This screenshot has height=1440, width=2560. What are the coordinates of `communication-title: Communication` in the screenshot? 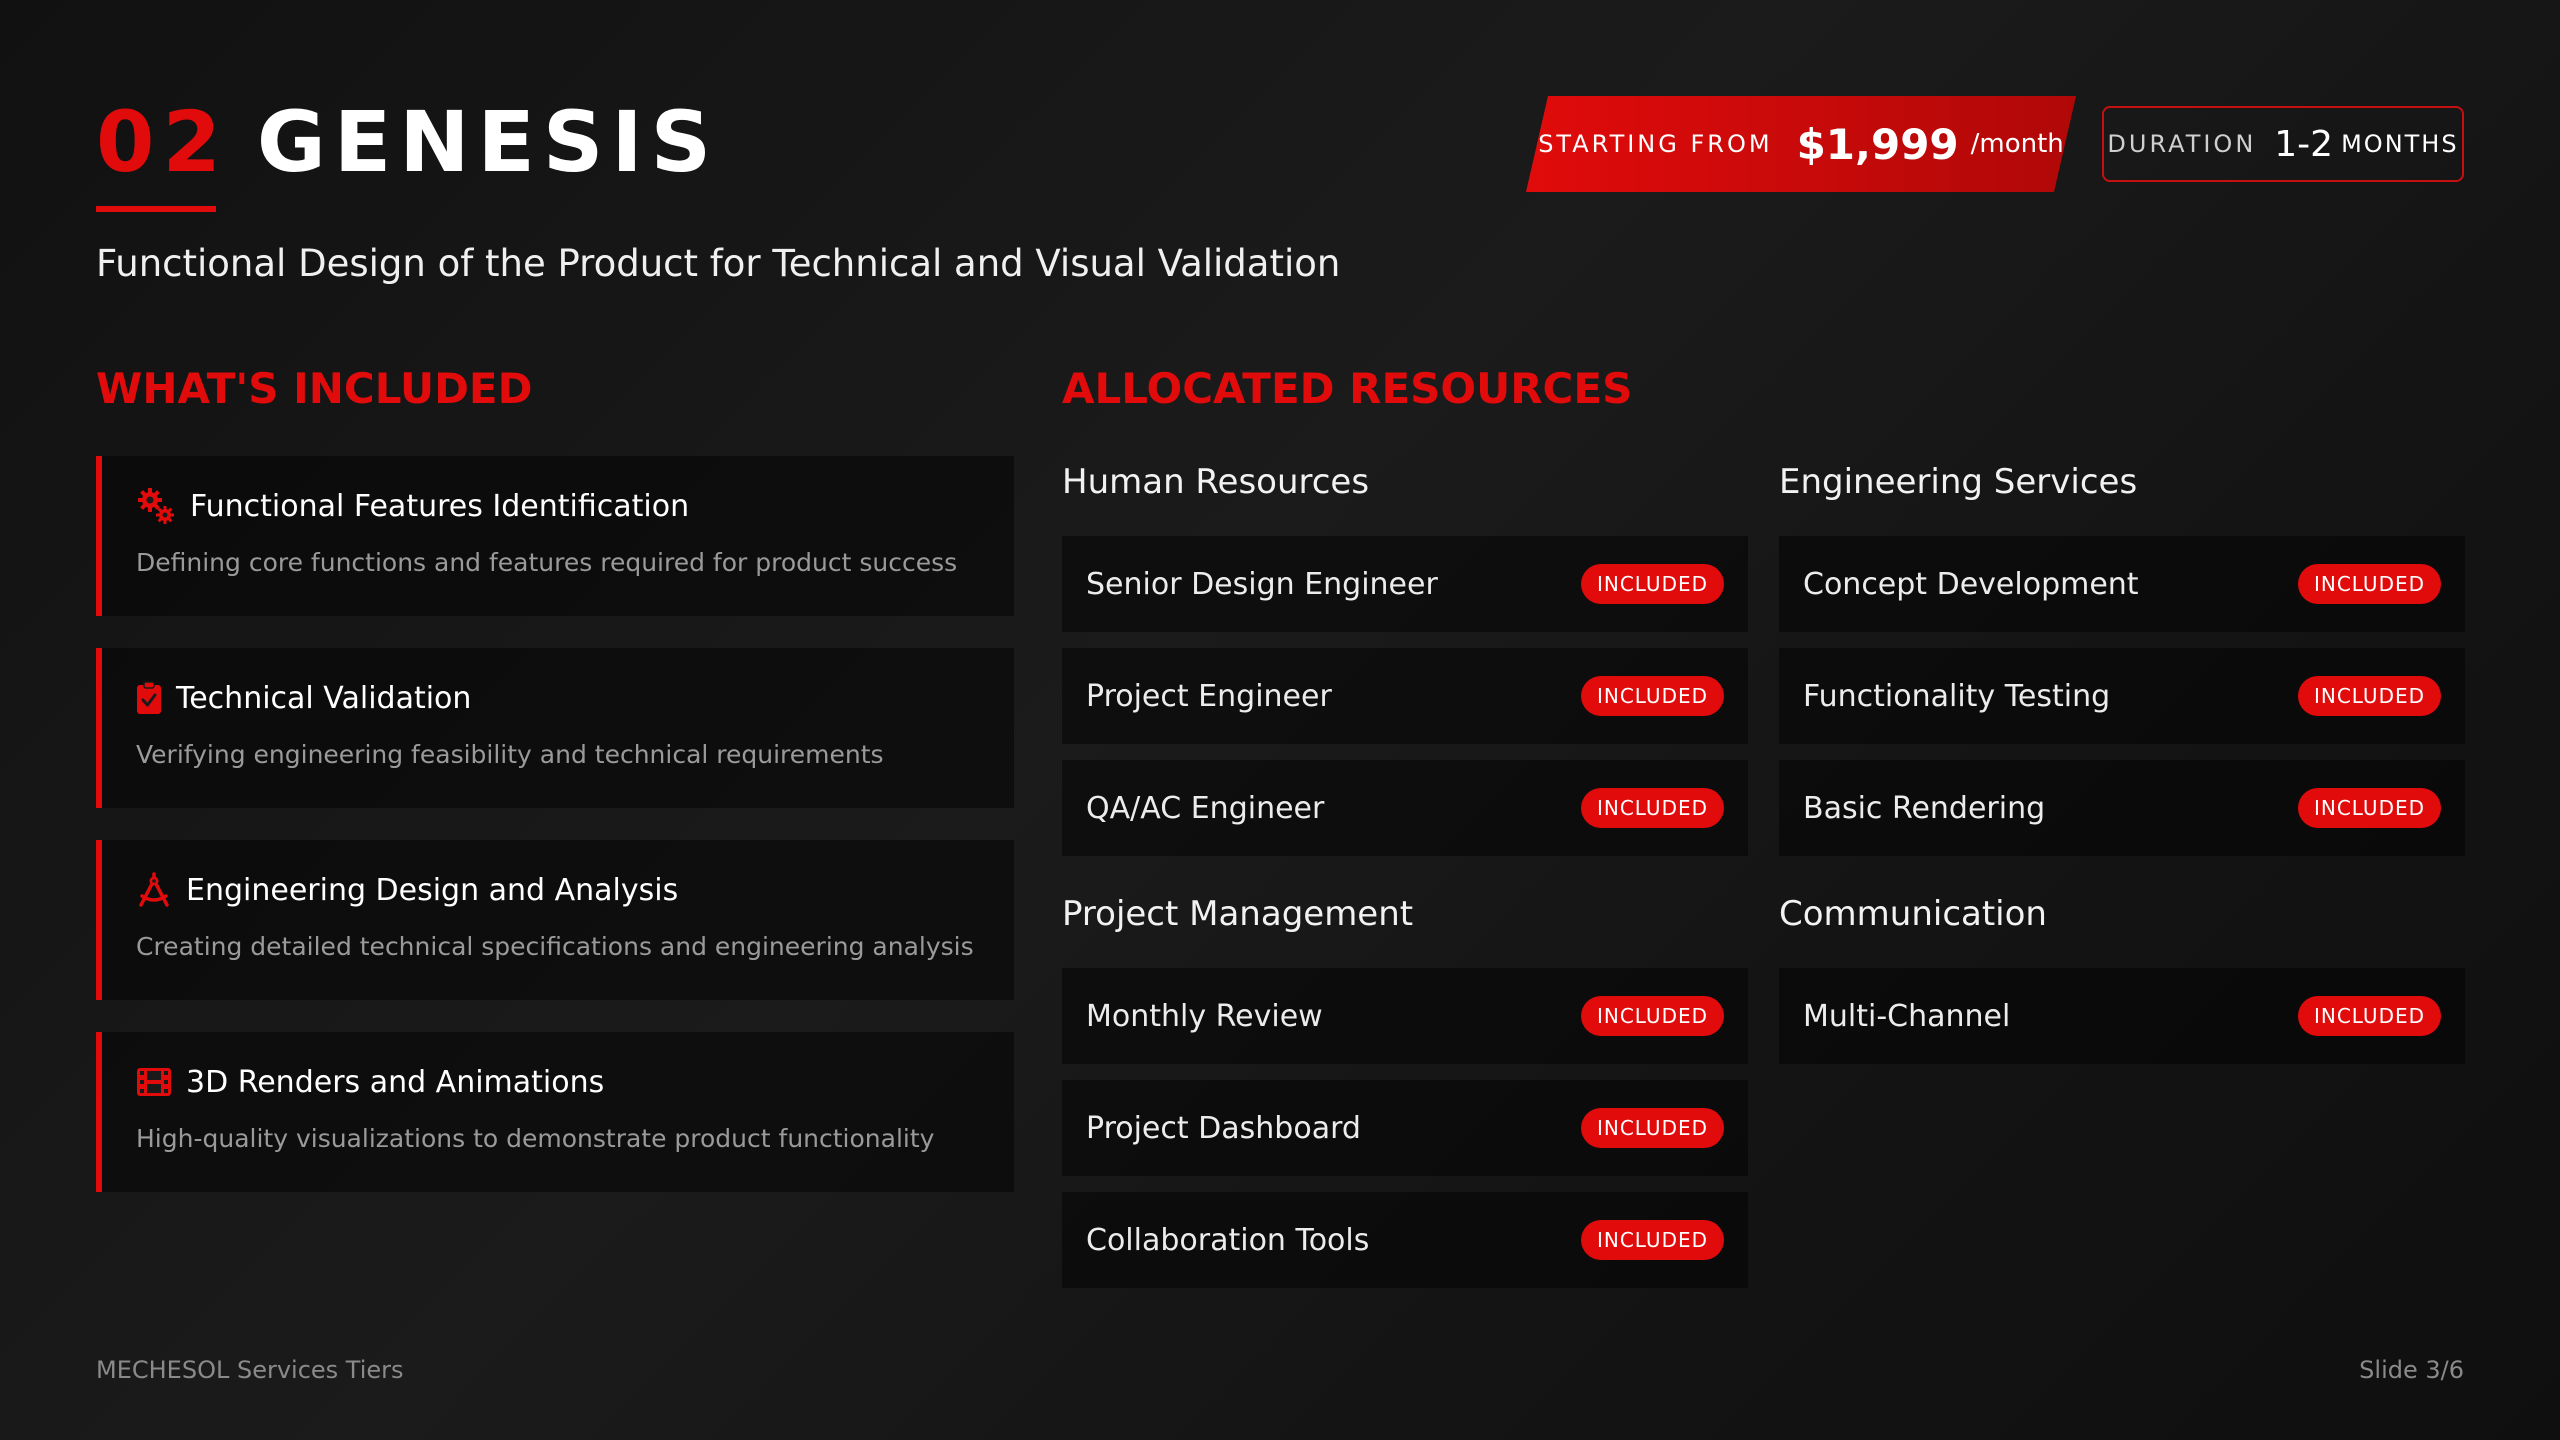 It's located at (1913, 914).